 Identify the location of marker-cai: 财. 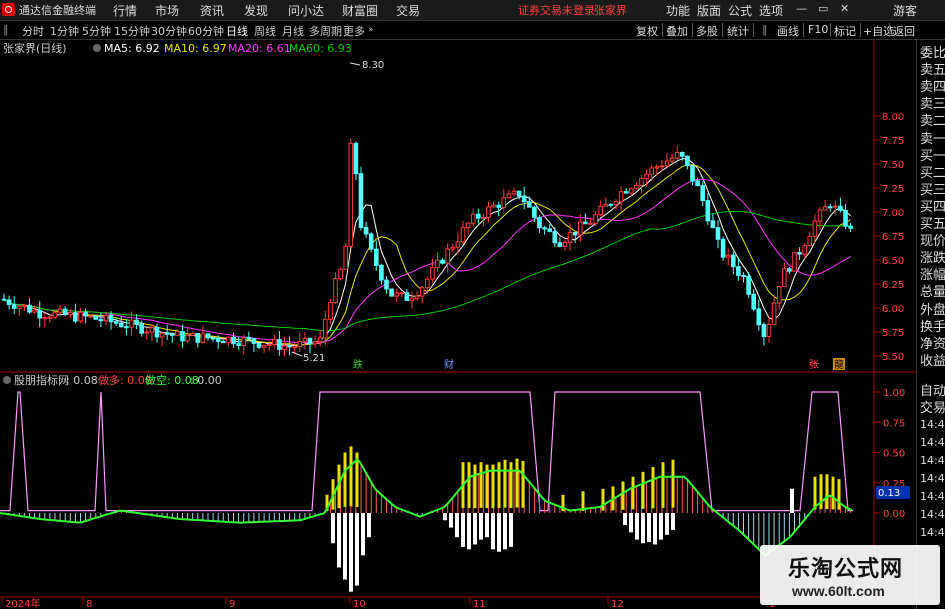
(449, 364).